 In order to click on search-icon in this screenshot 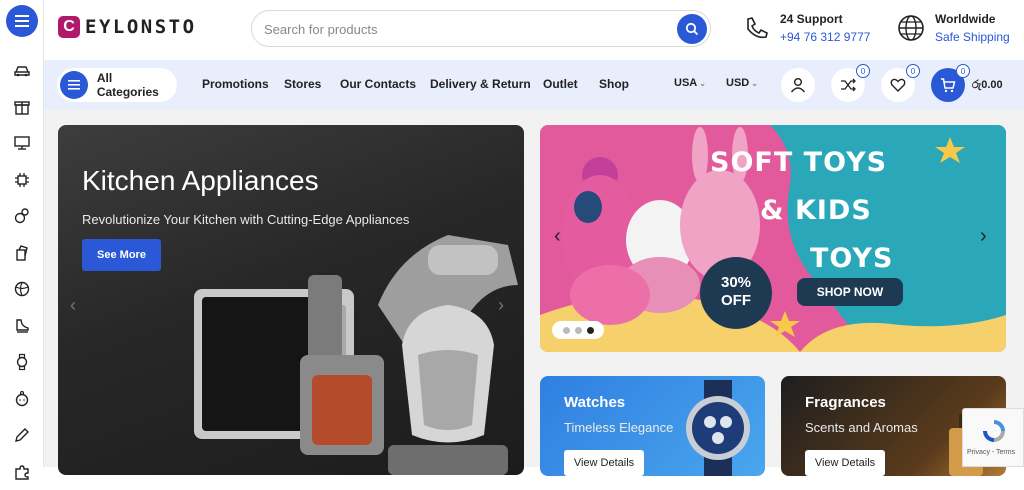, I will do `click(692, 29)`.